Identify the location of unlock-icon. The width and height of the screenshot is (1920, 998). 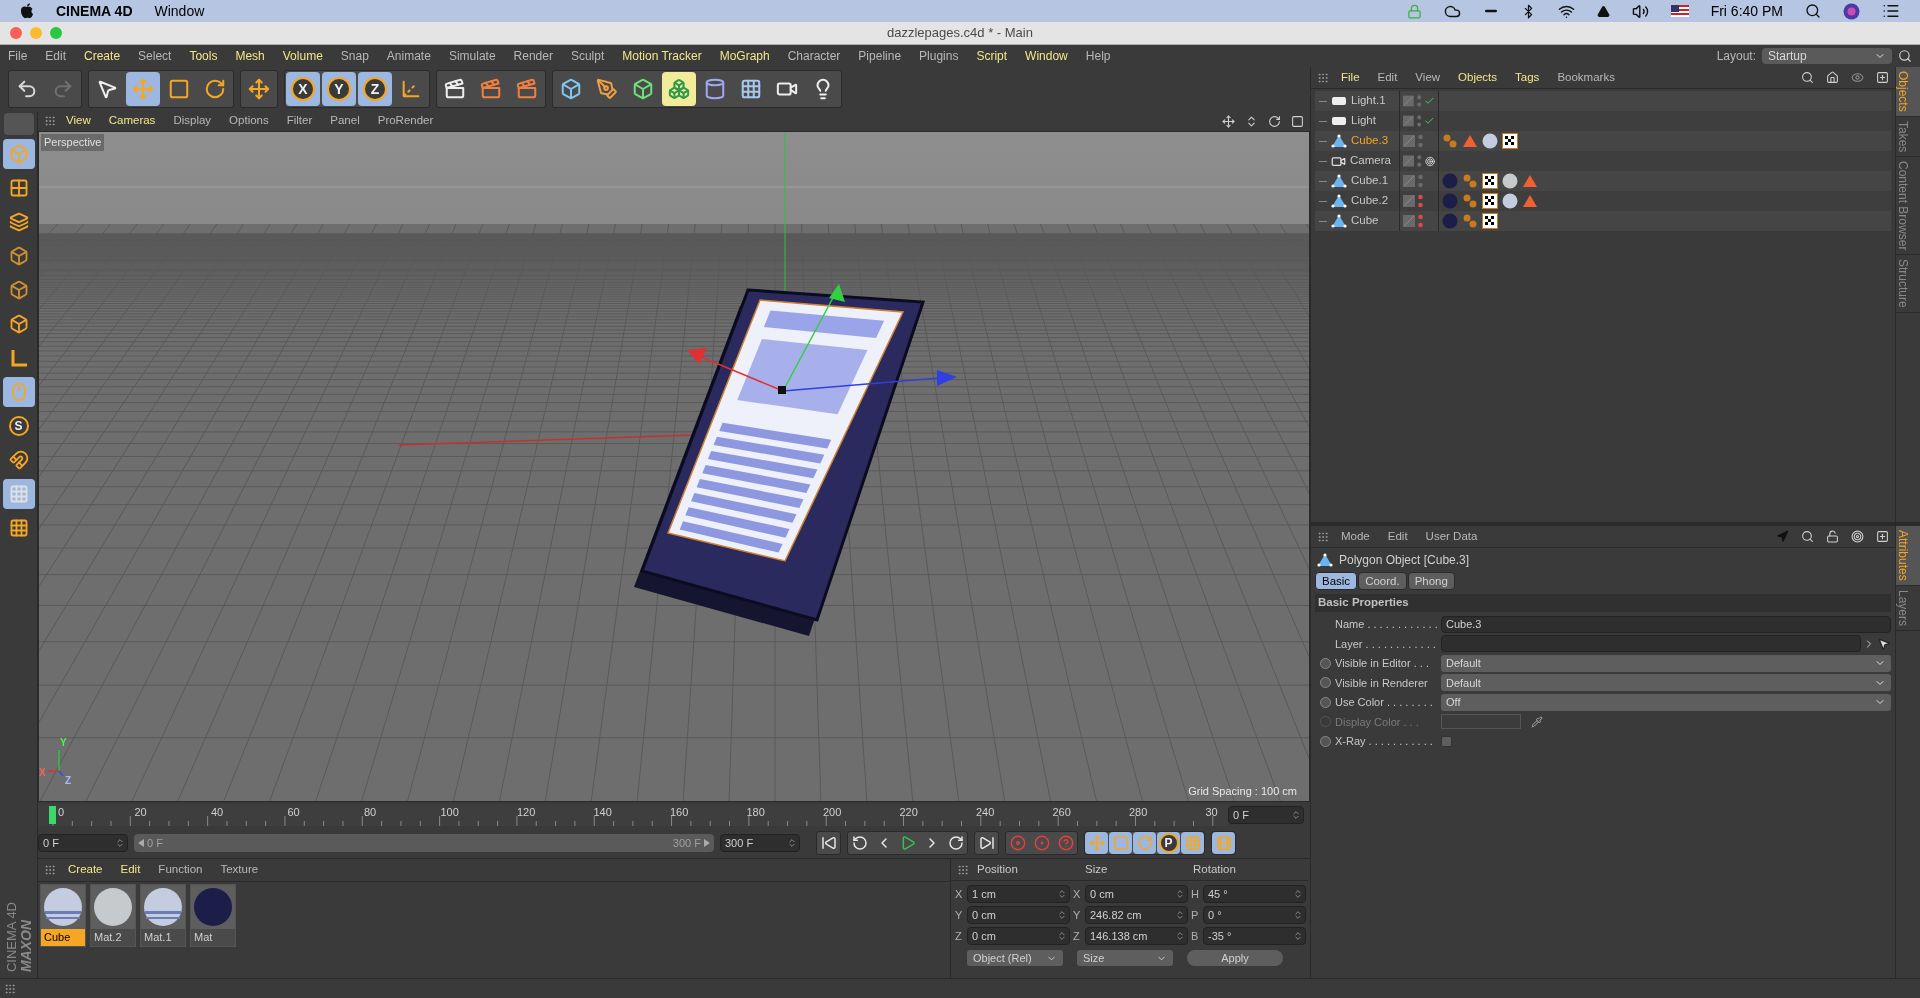
(1832, 536).